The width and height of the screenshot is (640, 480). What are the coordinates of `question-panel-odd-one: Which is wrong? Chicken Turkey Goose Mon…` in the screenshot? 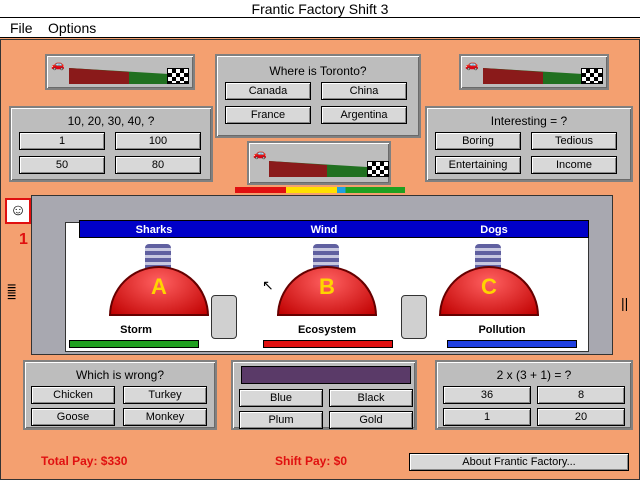 It's located at (120, 395).